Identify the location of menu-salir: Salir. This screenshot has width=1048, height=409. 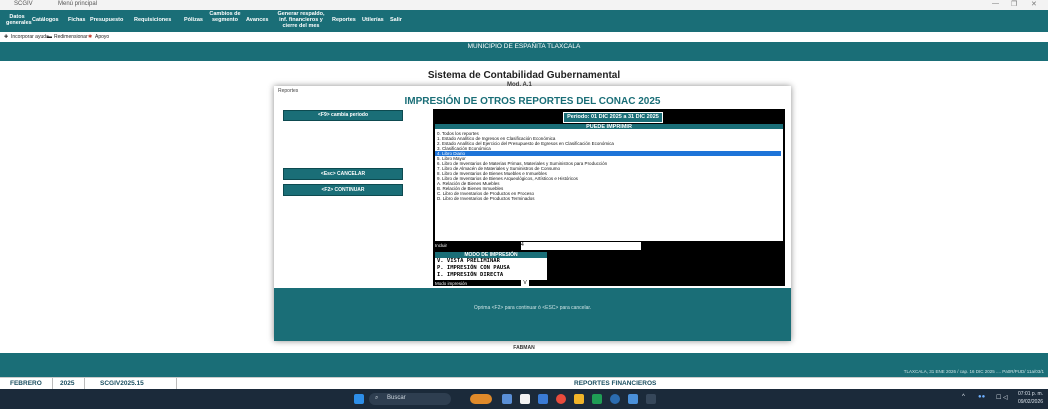
(396, 20).